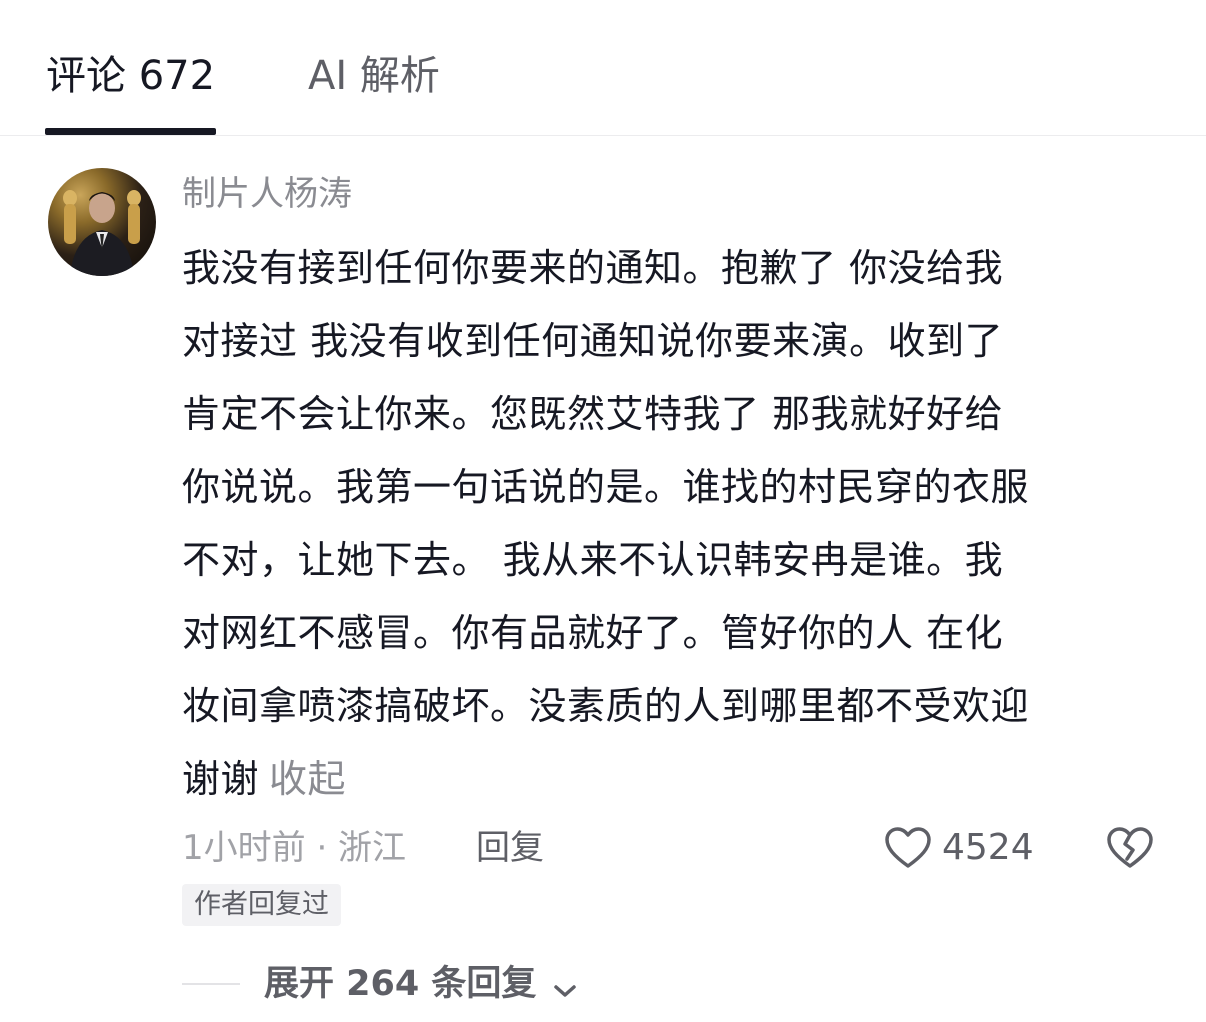  Describe the element at coordinates (593, 560) in the screenshot. I see `comment-line: 不对，让她下去。 我从来不认识韩安冉是谁。我` at that location.